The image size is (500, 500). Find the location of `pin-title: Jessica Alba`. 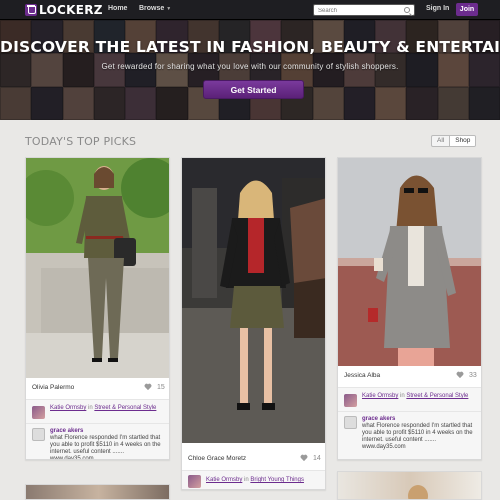

pin-title: Jessica Alba is located at coordinates (362, 375).